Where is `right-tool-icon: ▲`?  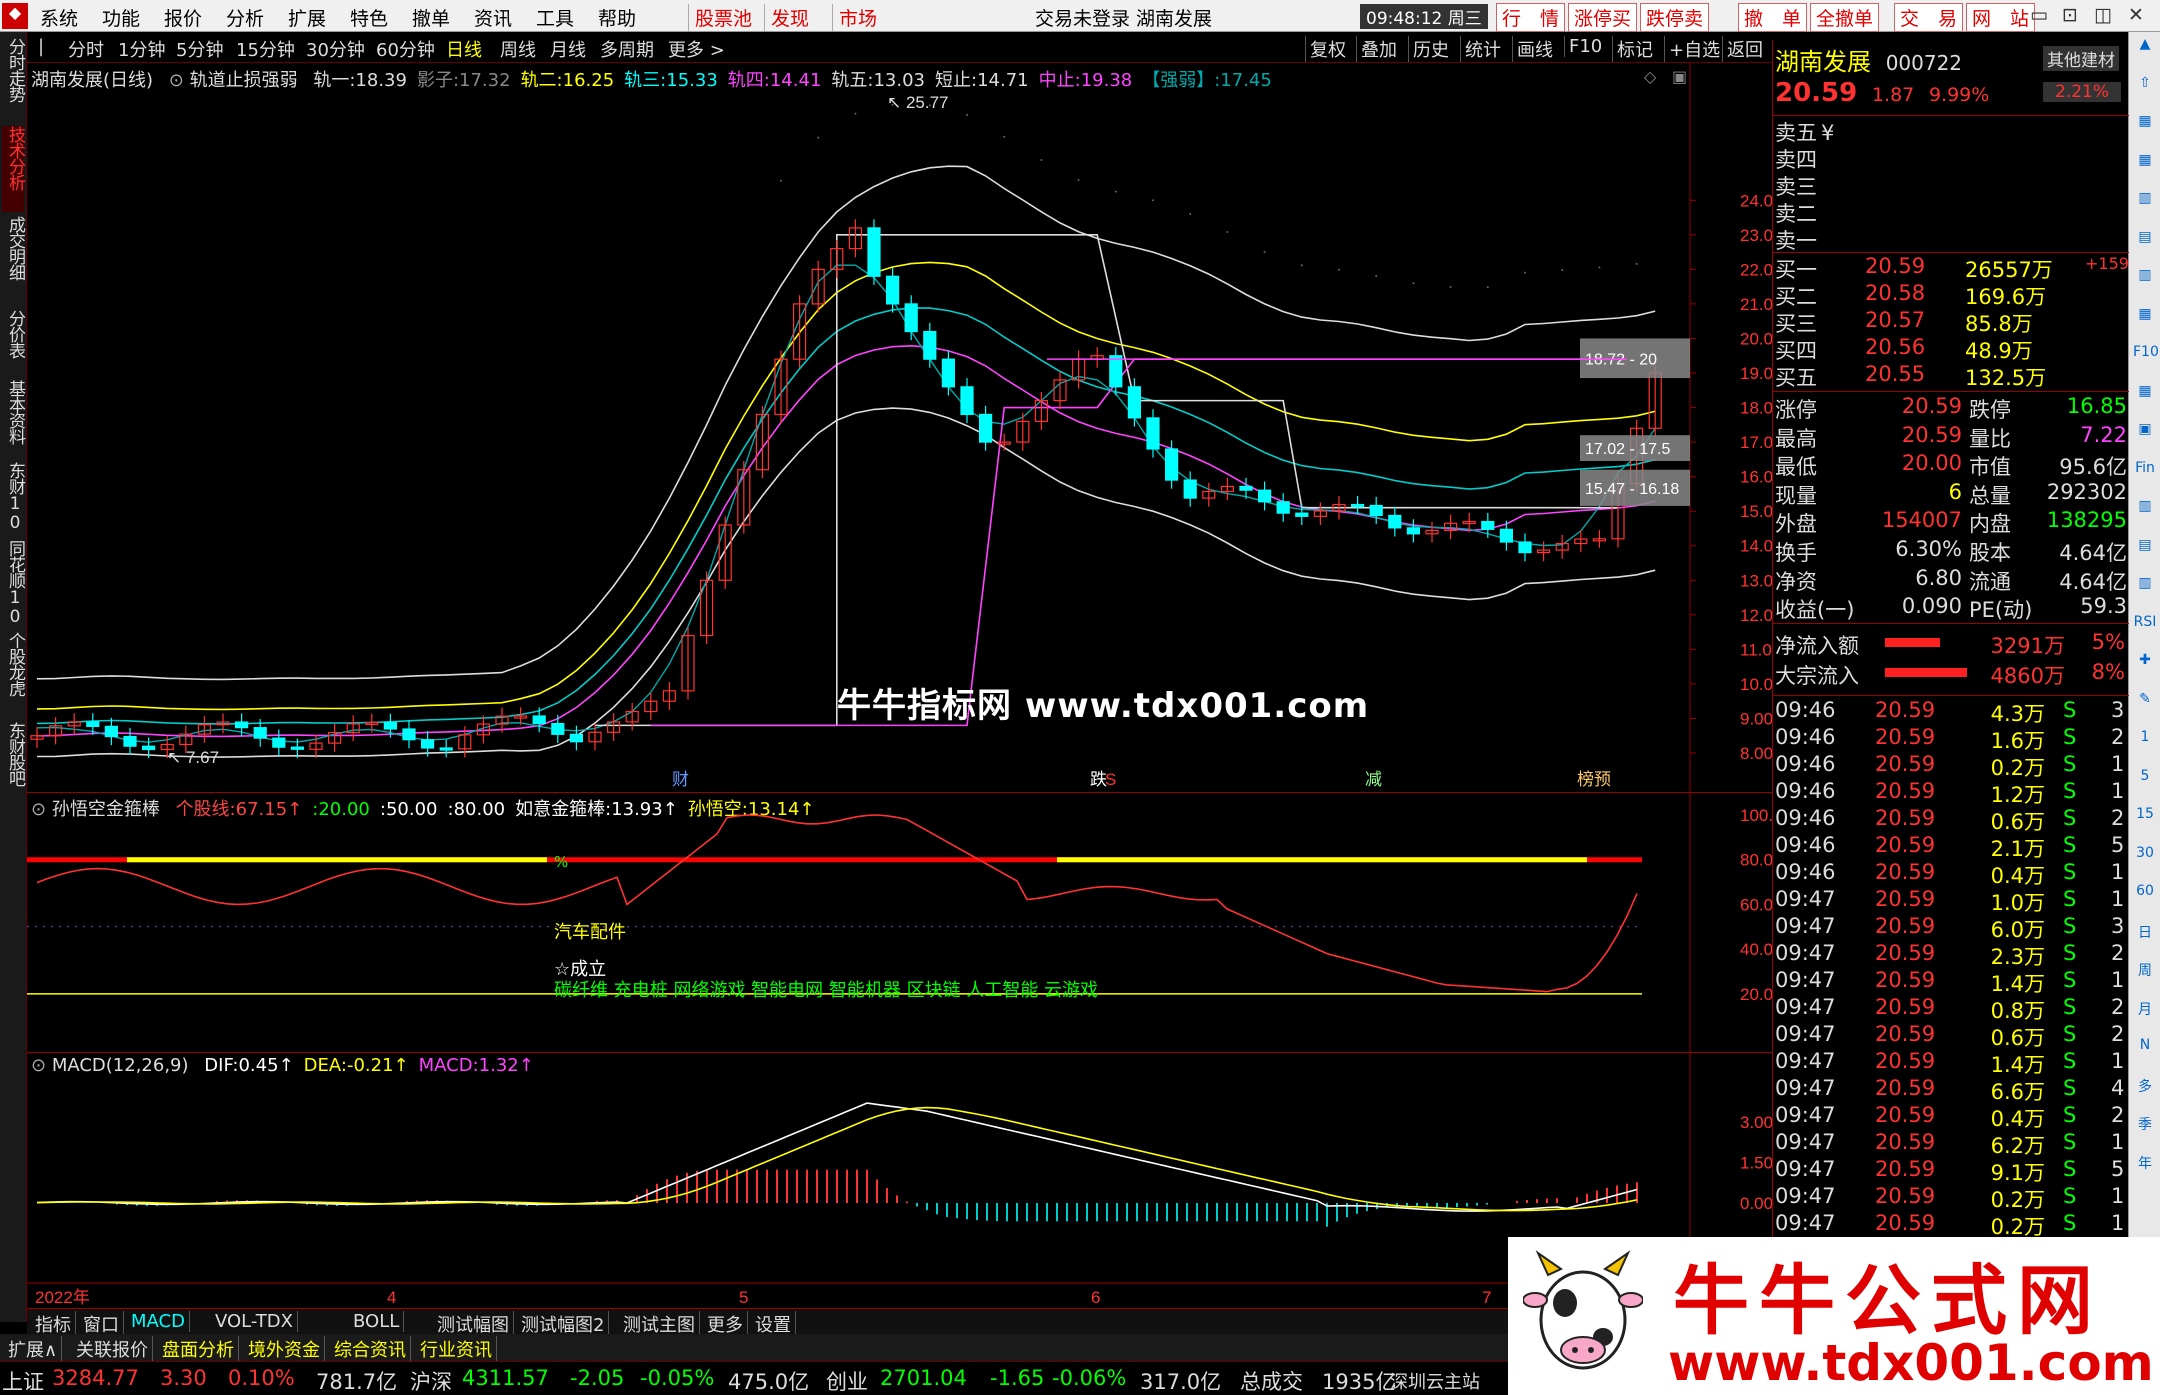
right-tool-icon: ▲ is located at coordinates (2145, 47).